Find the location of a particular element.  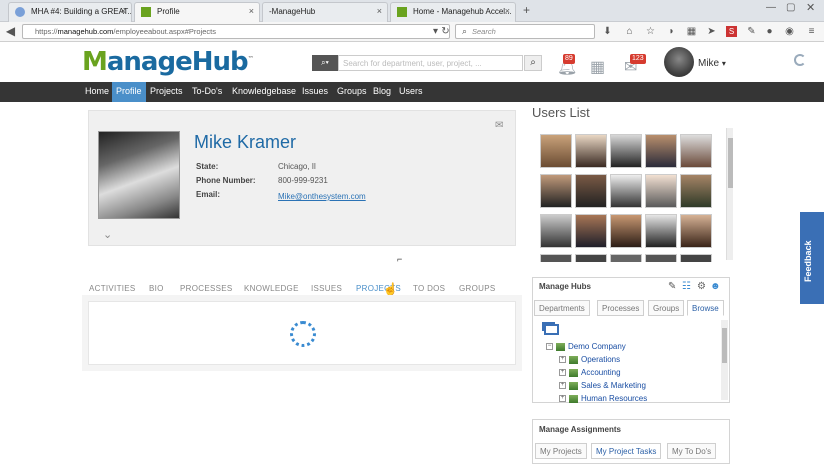

star-icon: ☆ is located at coordinates (650, 31).